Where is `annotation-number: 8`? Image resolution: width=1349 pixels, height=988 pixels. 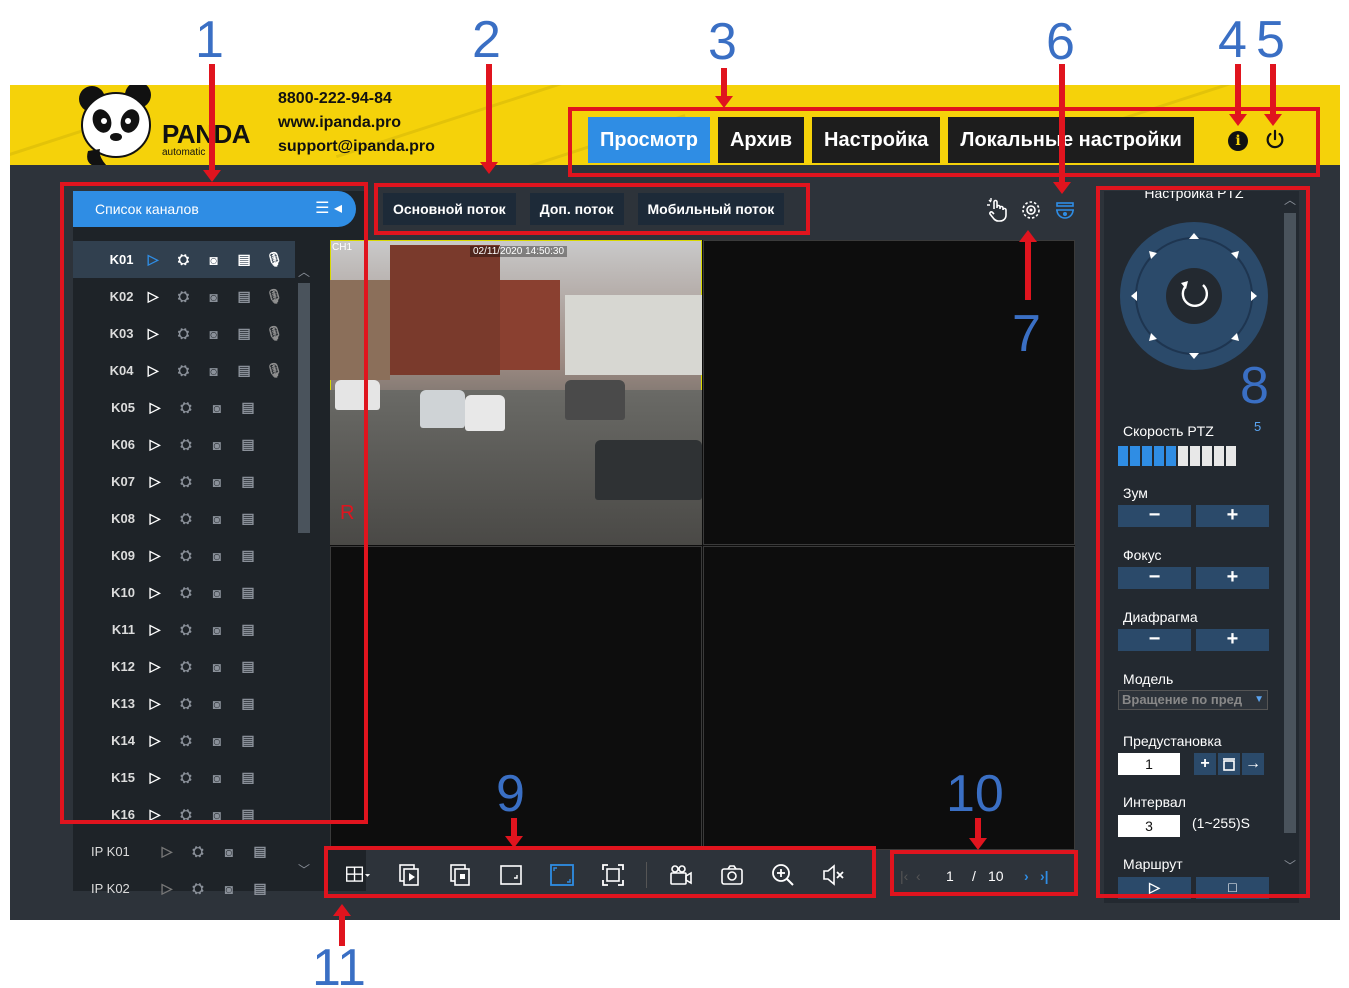 annotation-number: 8 is located at coordinates (1254, 386).